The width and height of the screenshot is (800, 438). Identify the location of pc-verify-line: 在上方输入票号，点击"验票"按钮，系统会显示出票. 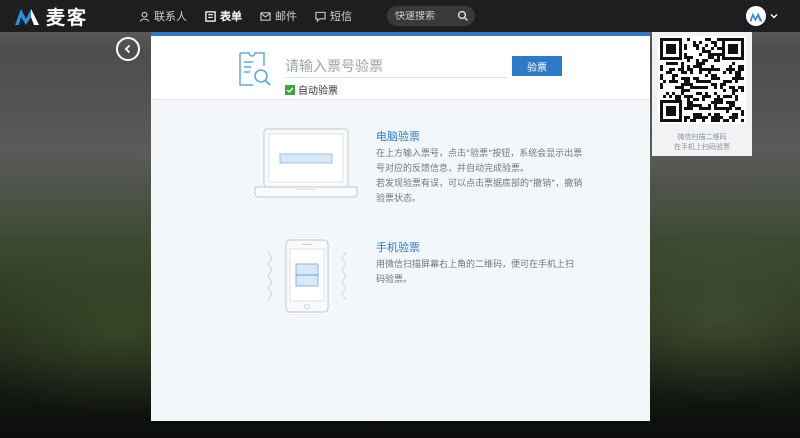
(479, 154).